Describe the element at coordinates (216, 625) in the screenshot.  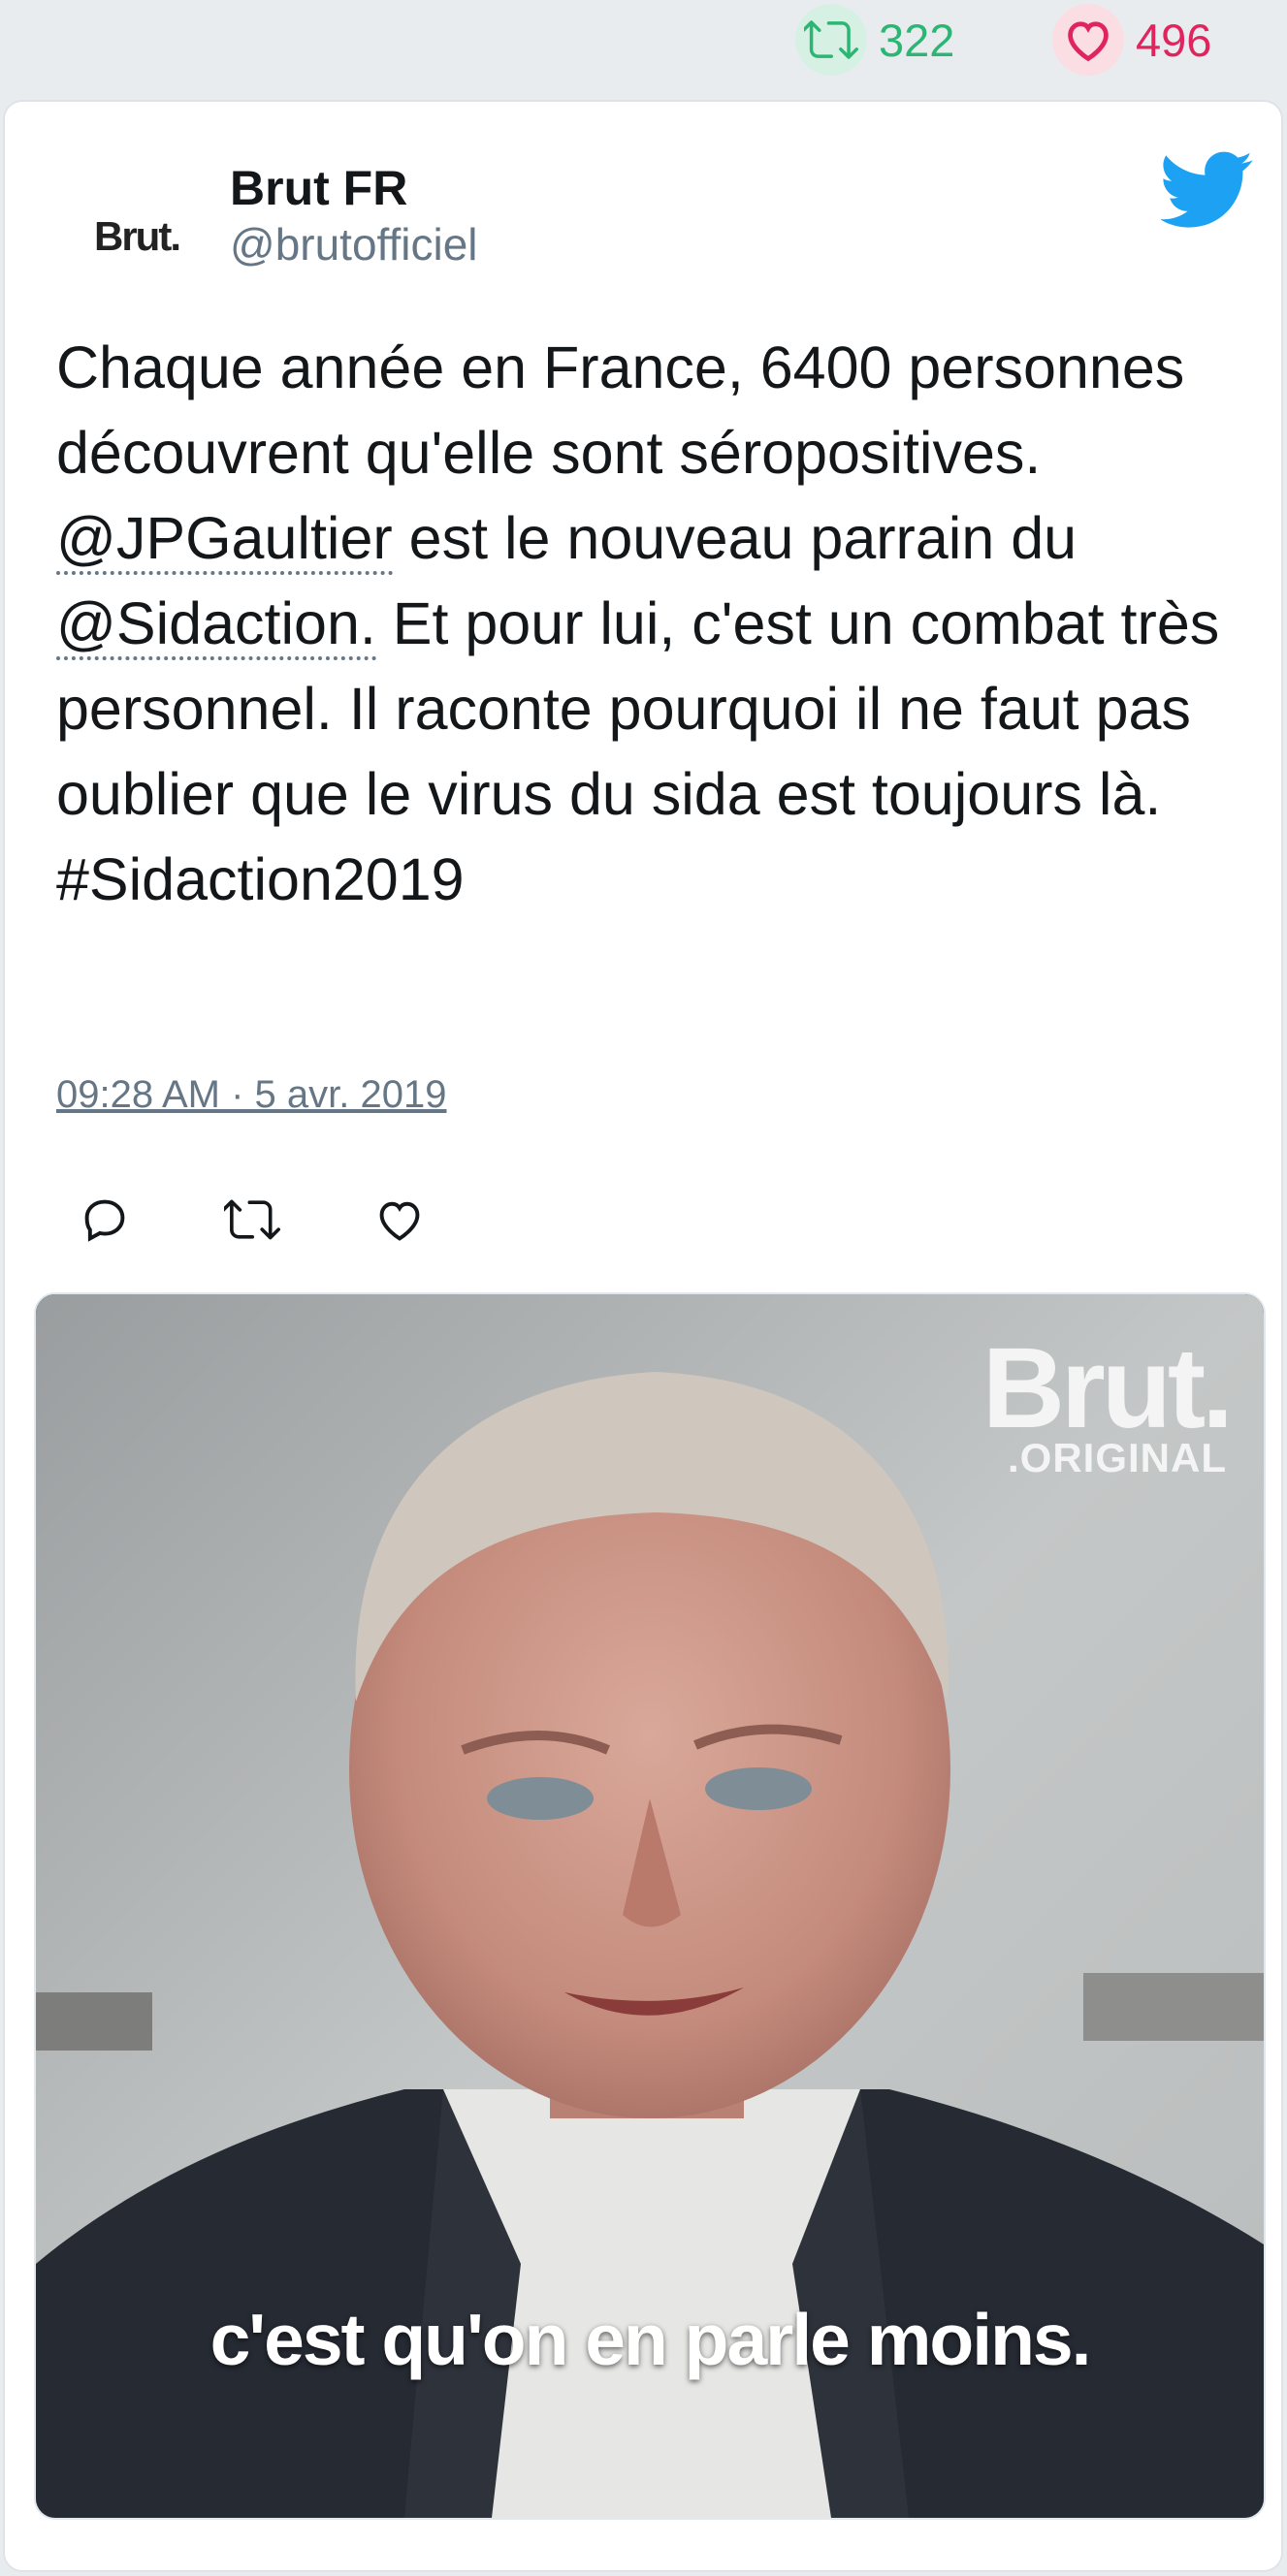
I see `mention-sidaction: @Sidaction.` at that location.